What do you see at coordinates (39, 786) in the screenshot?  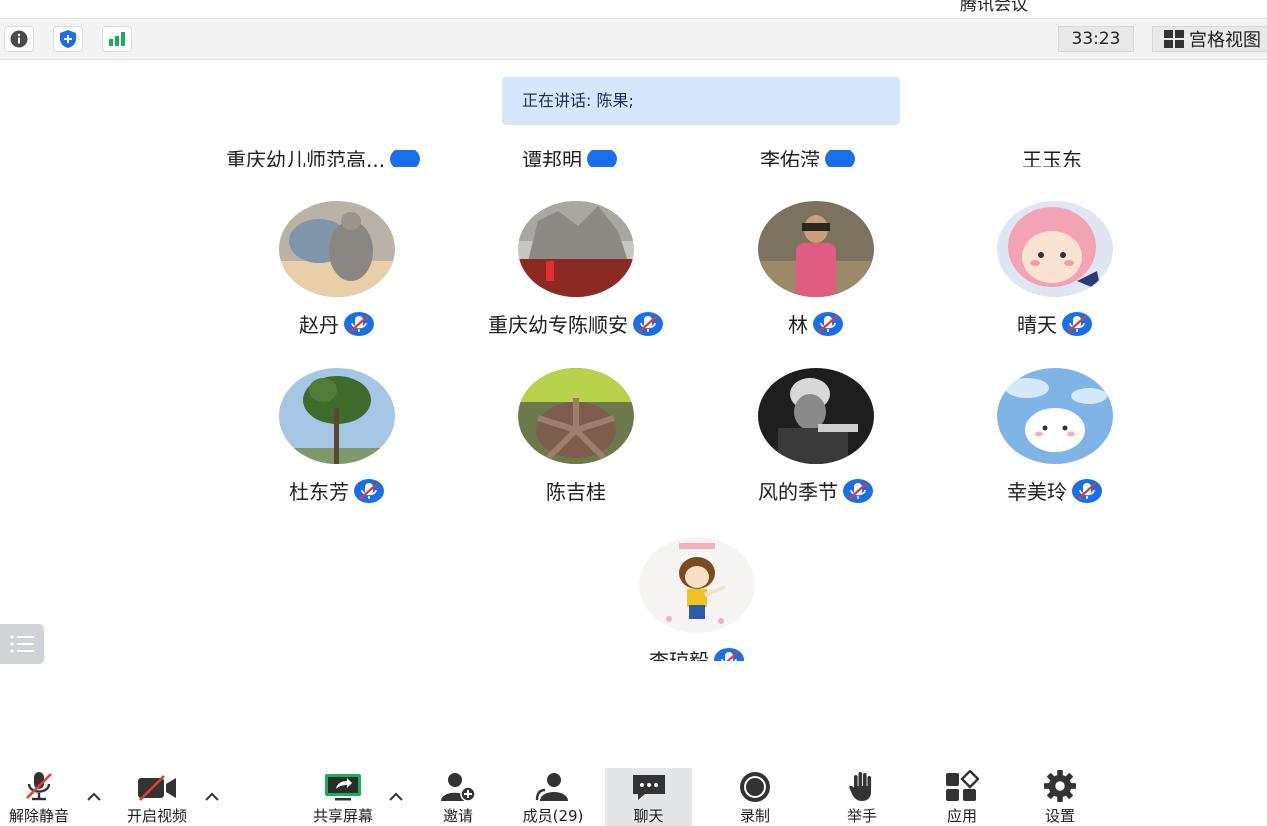 I see `mic-off-icon` at bounding box center [39, 786].